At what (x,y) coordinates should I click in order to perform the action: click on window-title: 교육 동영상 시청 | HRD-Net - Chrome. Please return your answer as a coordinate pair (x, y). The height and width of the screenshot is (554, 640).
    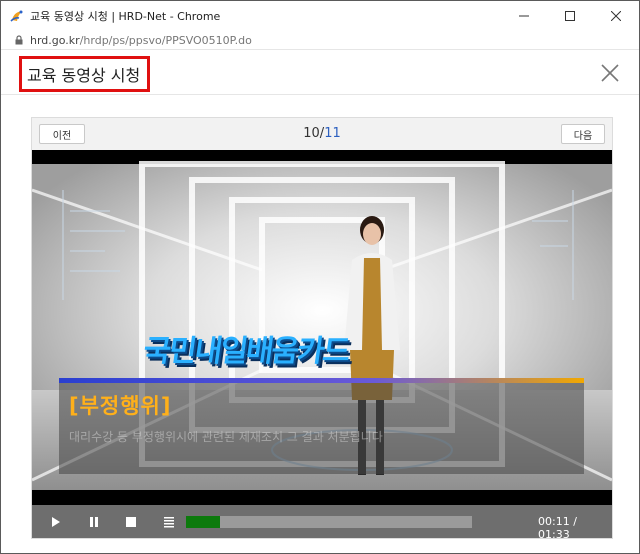
    Looking at the image, I should click on (125, 16).